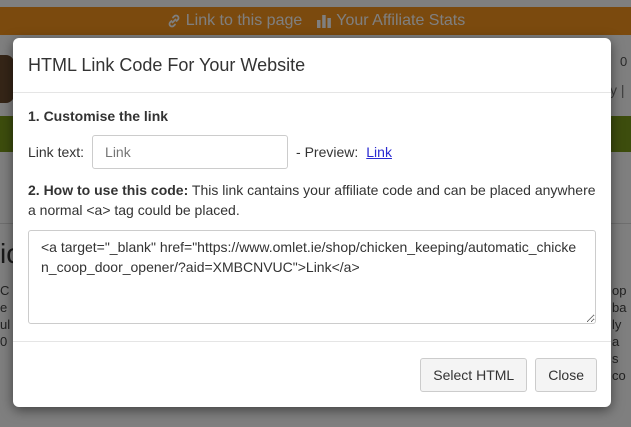 The height and width of the screenshot is (427, 631). Describe the element at coordinates (312, 374) in the screenshot. I see `modal-footer: Select HTML Close` at that location.